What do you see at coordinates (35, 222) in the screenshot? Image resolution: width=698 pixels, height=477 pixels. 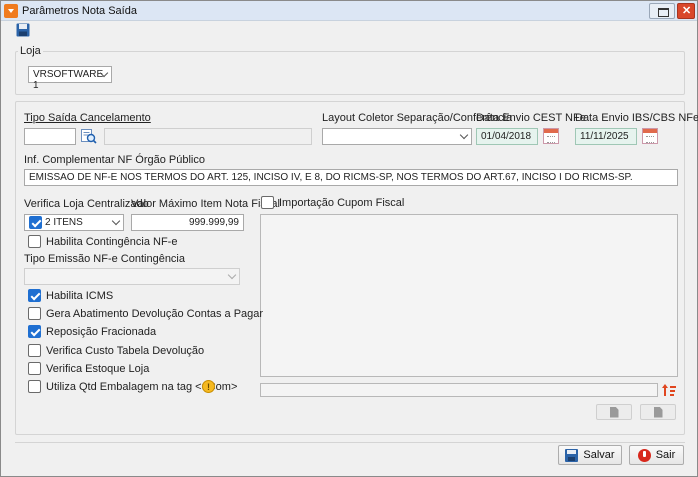 I see `verifica-loja-check` at bounding box center [35, 222].